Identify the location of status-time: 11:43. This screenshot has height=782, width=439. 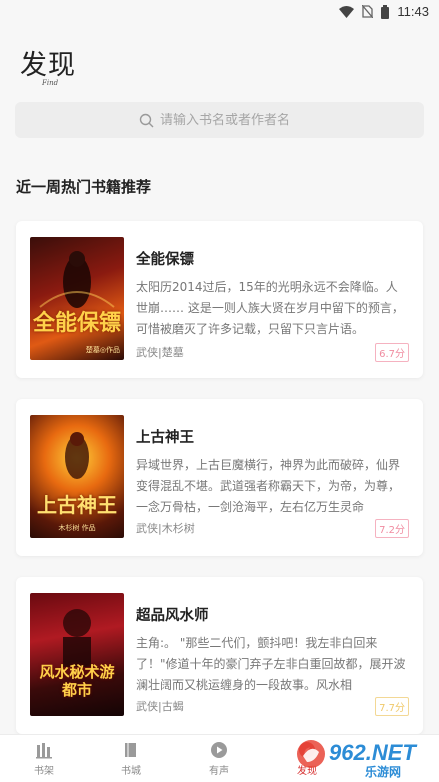
(413, 11).